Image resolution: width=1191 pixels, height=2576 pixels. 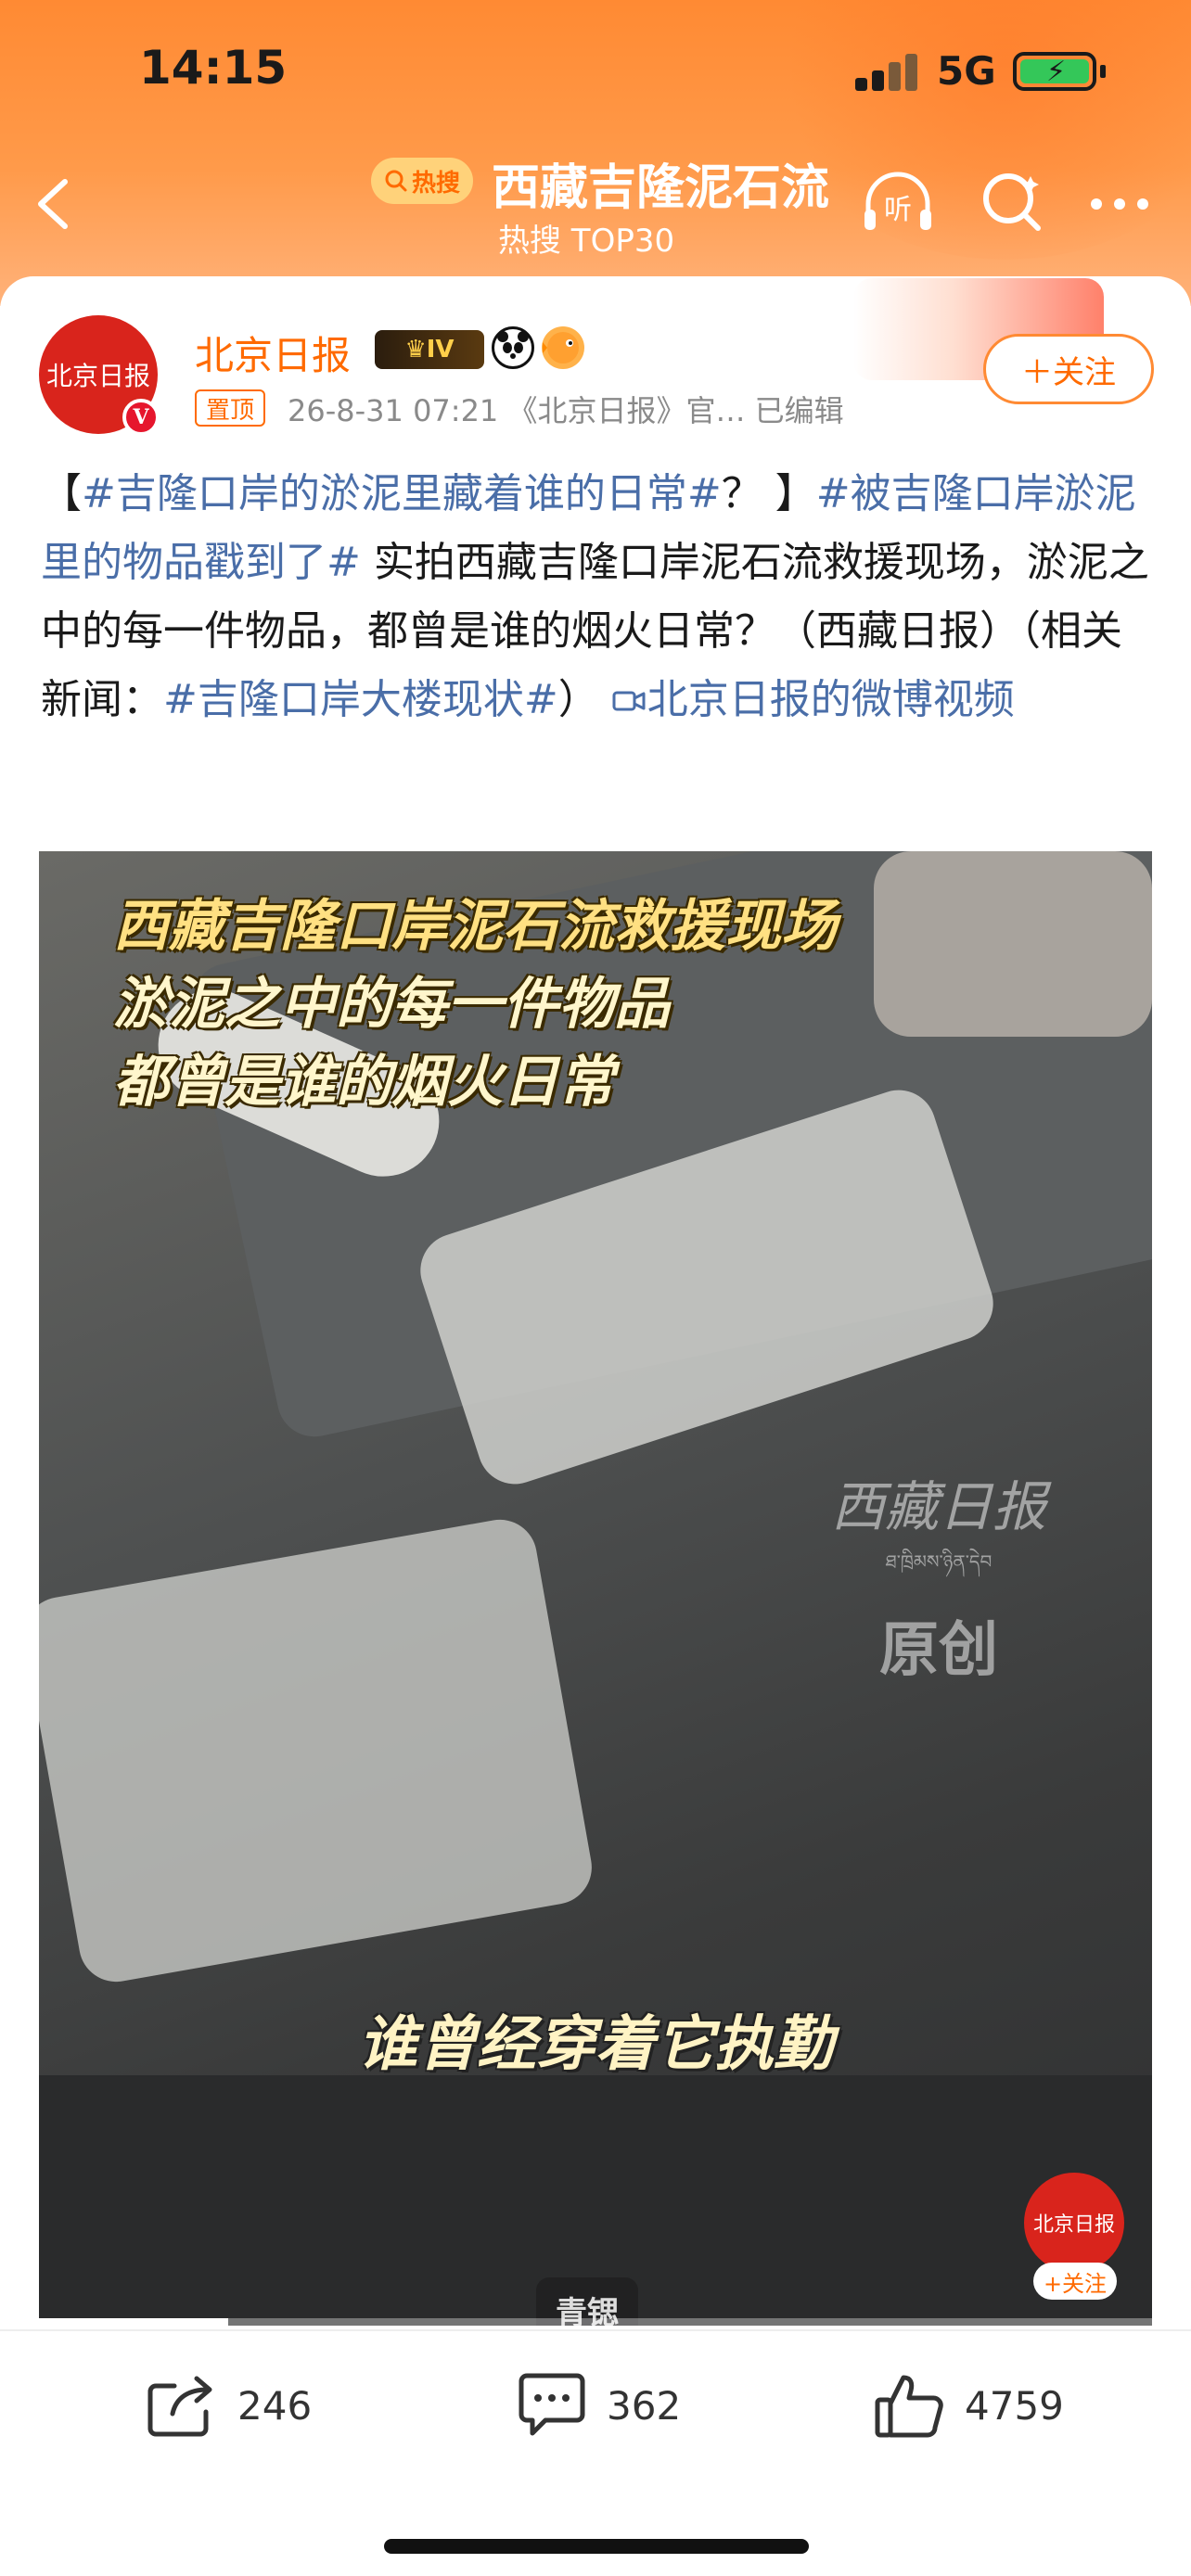 I want to click on like-count: 4759, so click(x=1014, y=2406).